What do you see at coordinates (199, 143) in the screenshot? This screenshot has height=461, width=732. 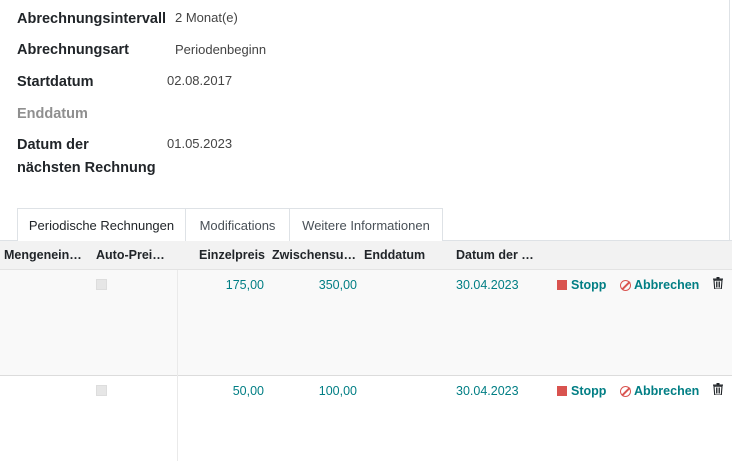 I see `next-invoice-date-value: 01.05.2023` at bounding box center [199, 143].